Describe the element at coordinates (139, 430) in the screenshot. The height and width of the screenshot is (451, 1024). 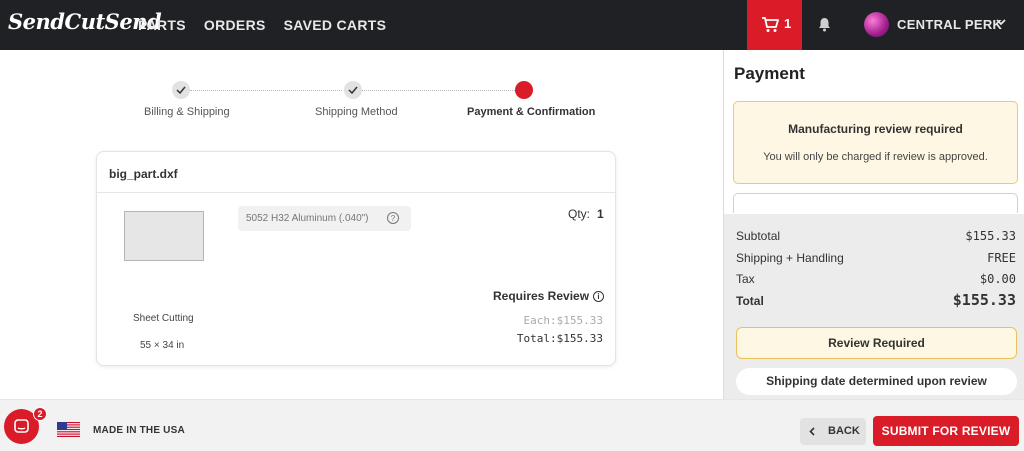
I see `made-in-usa-label: MADE IN THE USA` at that location.